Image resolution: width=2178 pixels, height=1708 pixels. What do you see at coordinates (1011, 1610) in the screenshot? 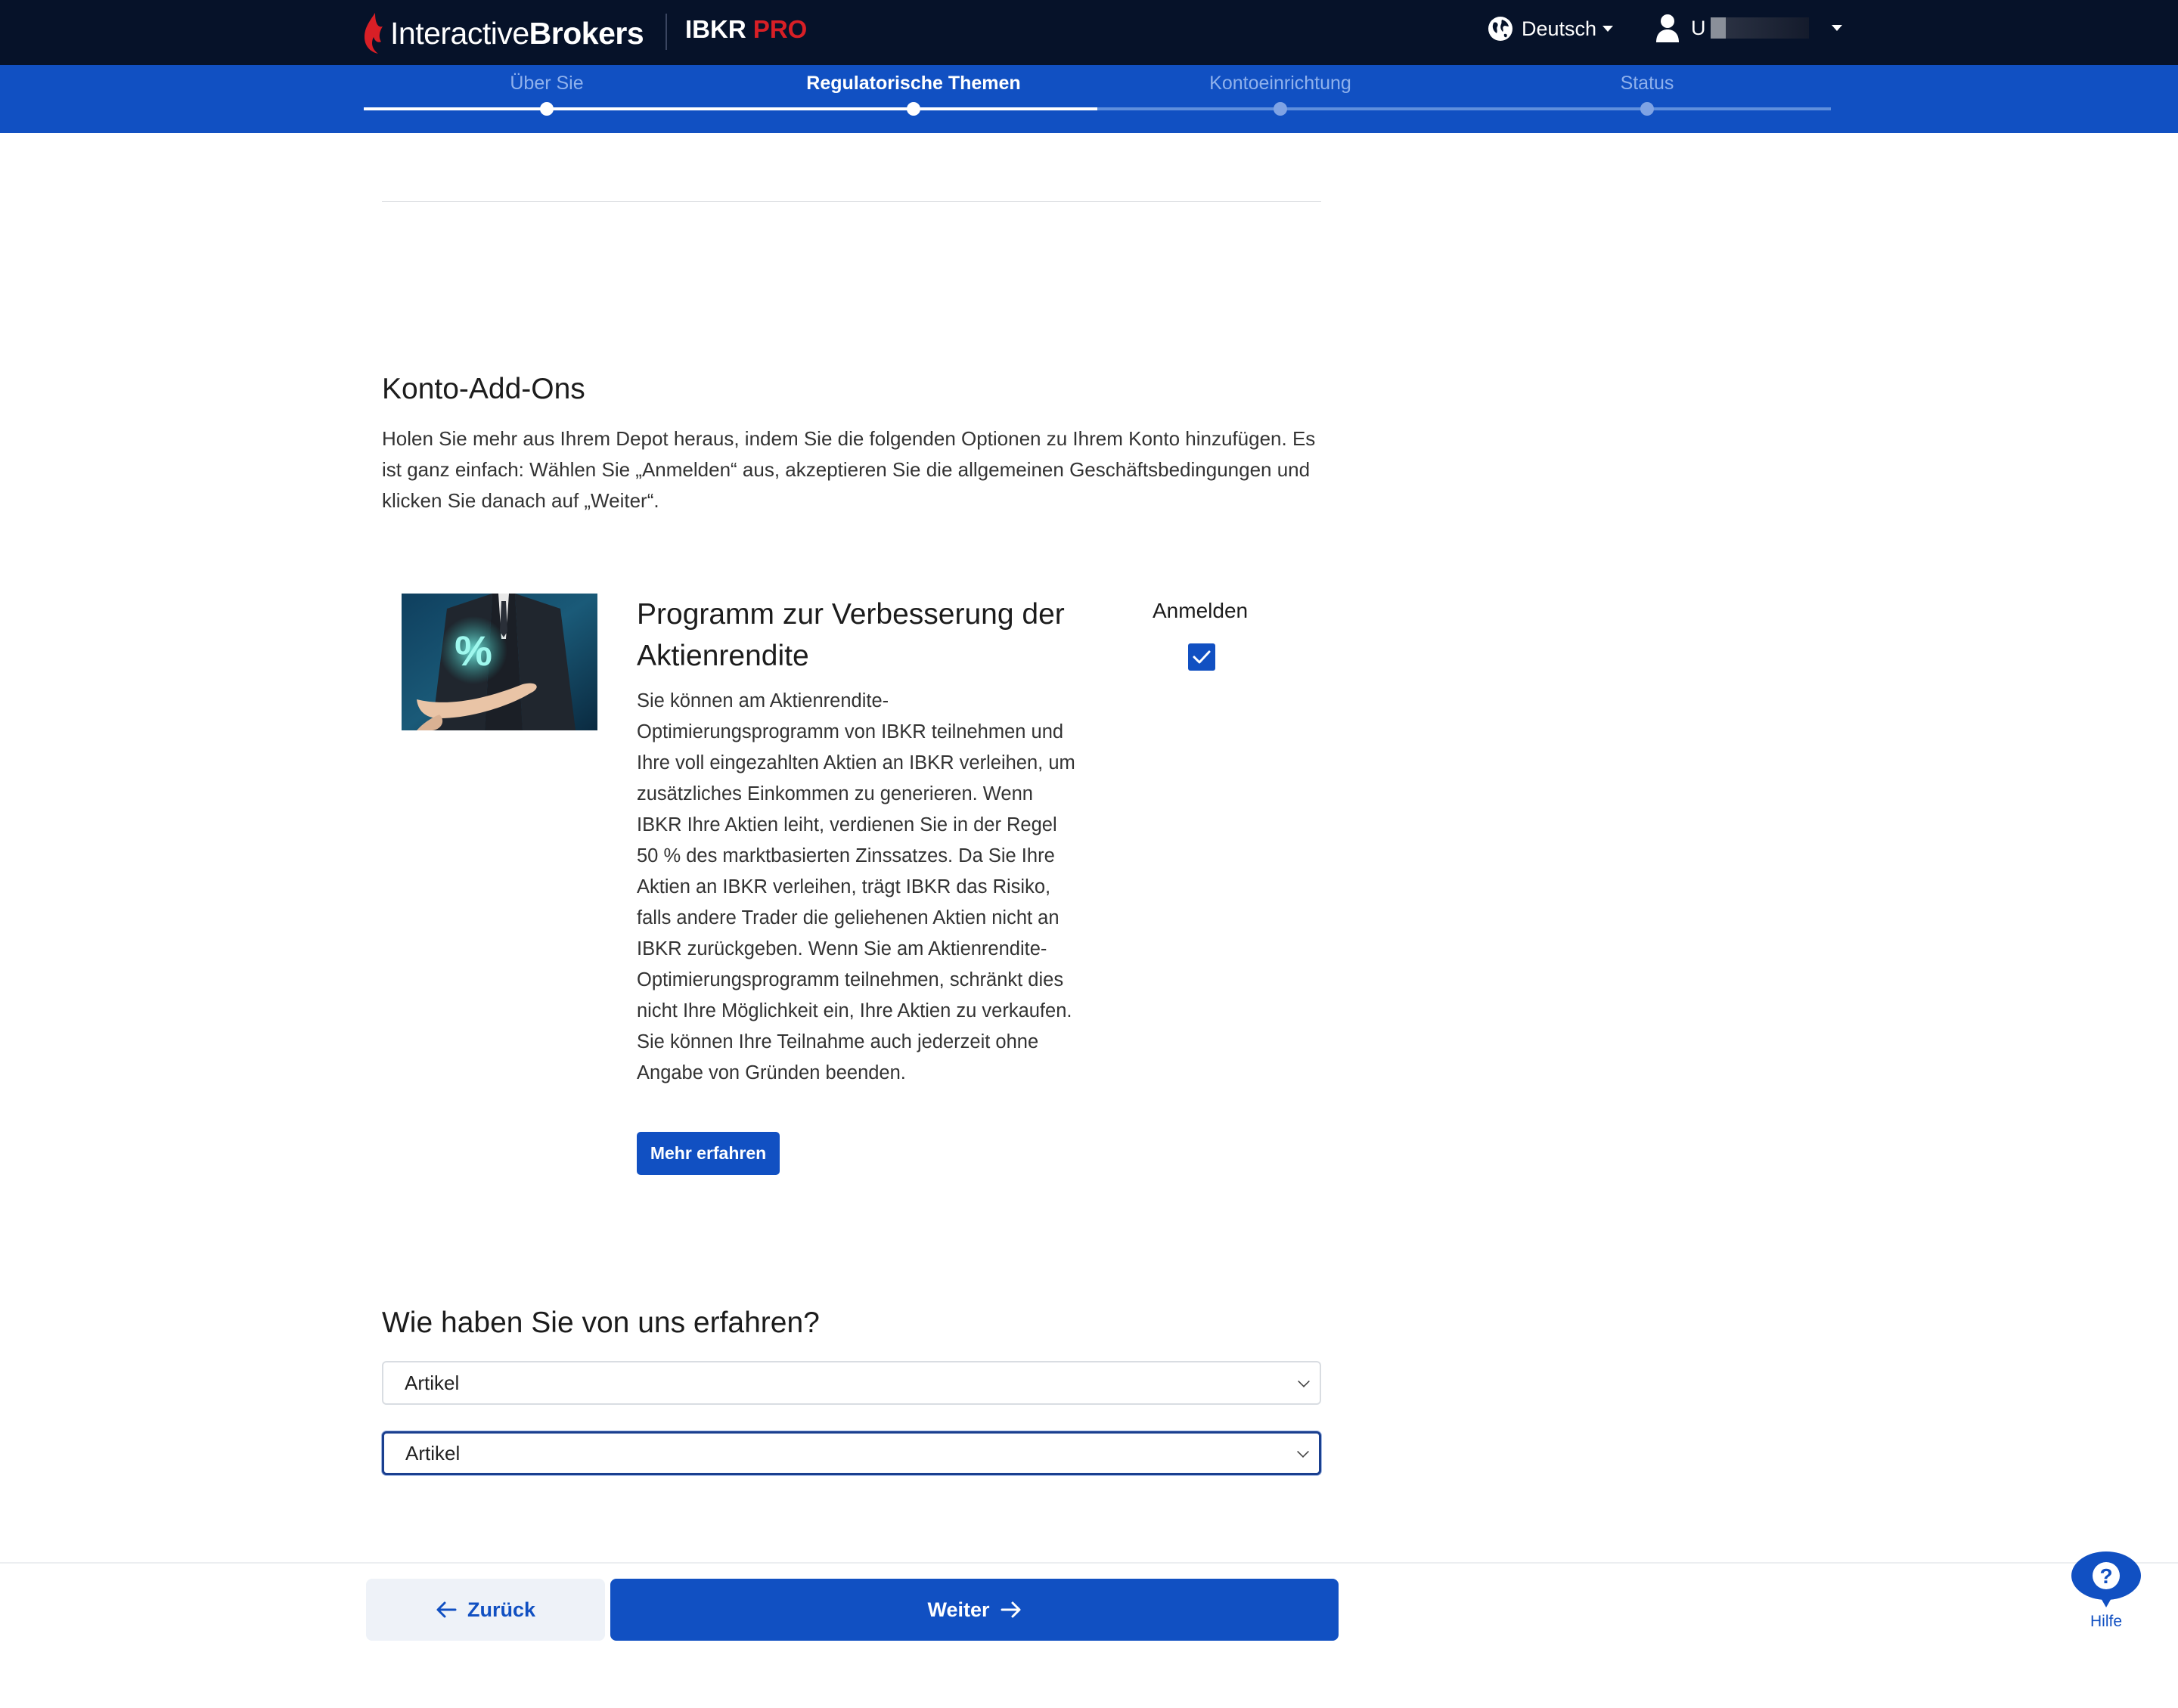
I see `arrow-right-icon` at bounding box center [1011, 1610].